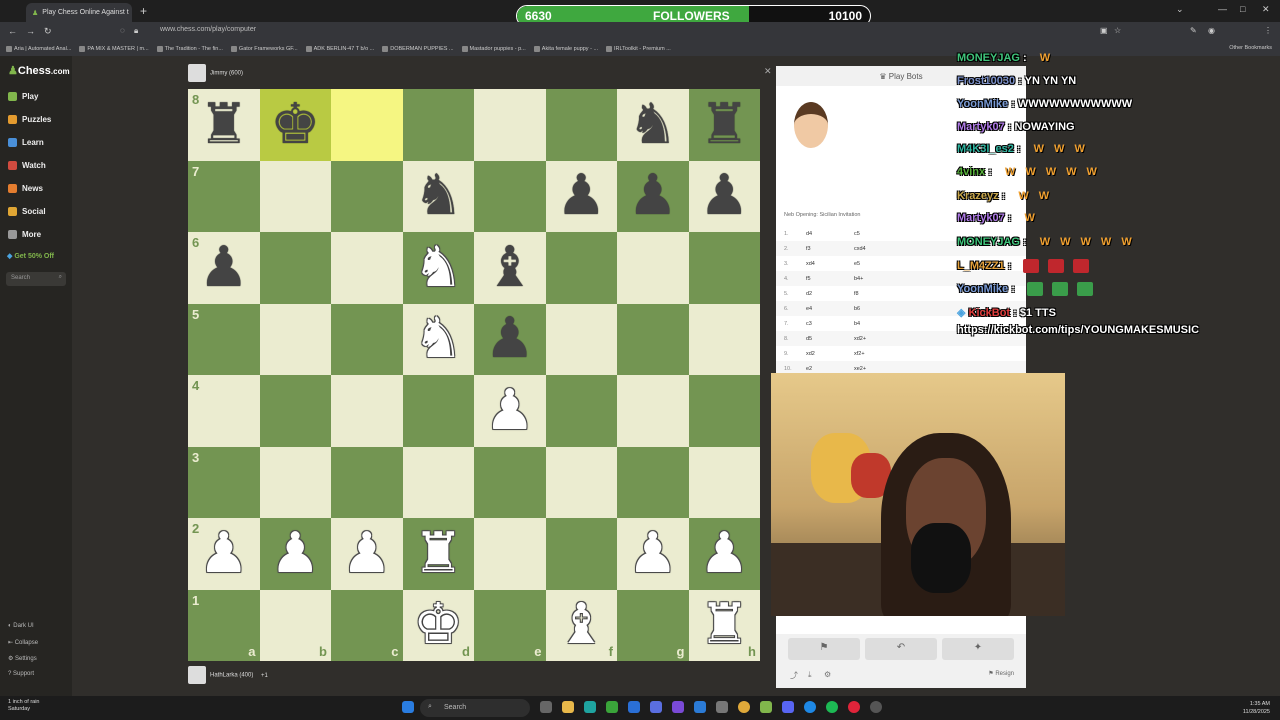 The width and height of the screenshot is (1280, 720). What do you see at coordinates (438, 482) in the screenshot?
I see `square-d3` at bounding box center [438, 482].